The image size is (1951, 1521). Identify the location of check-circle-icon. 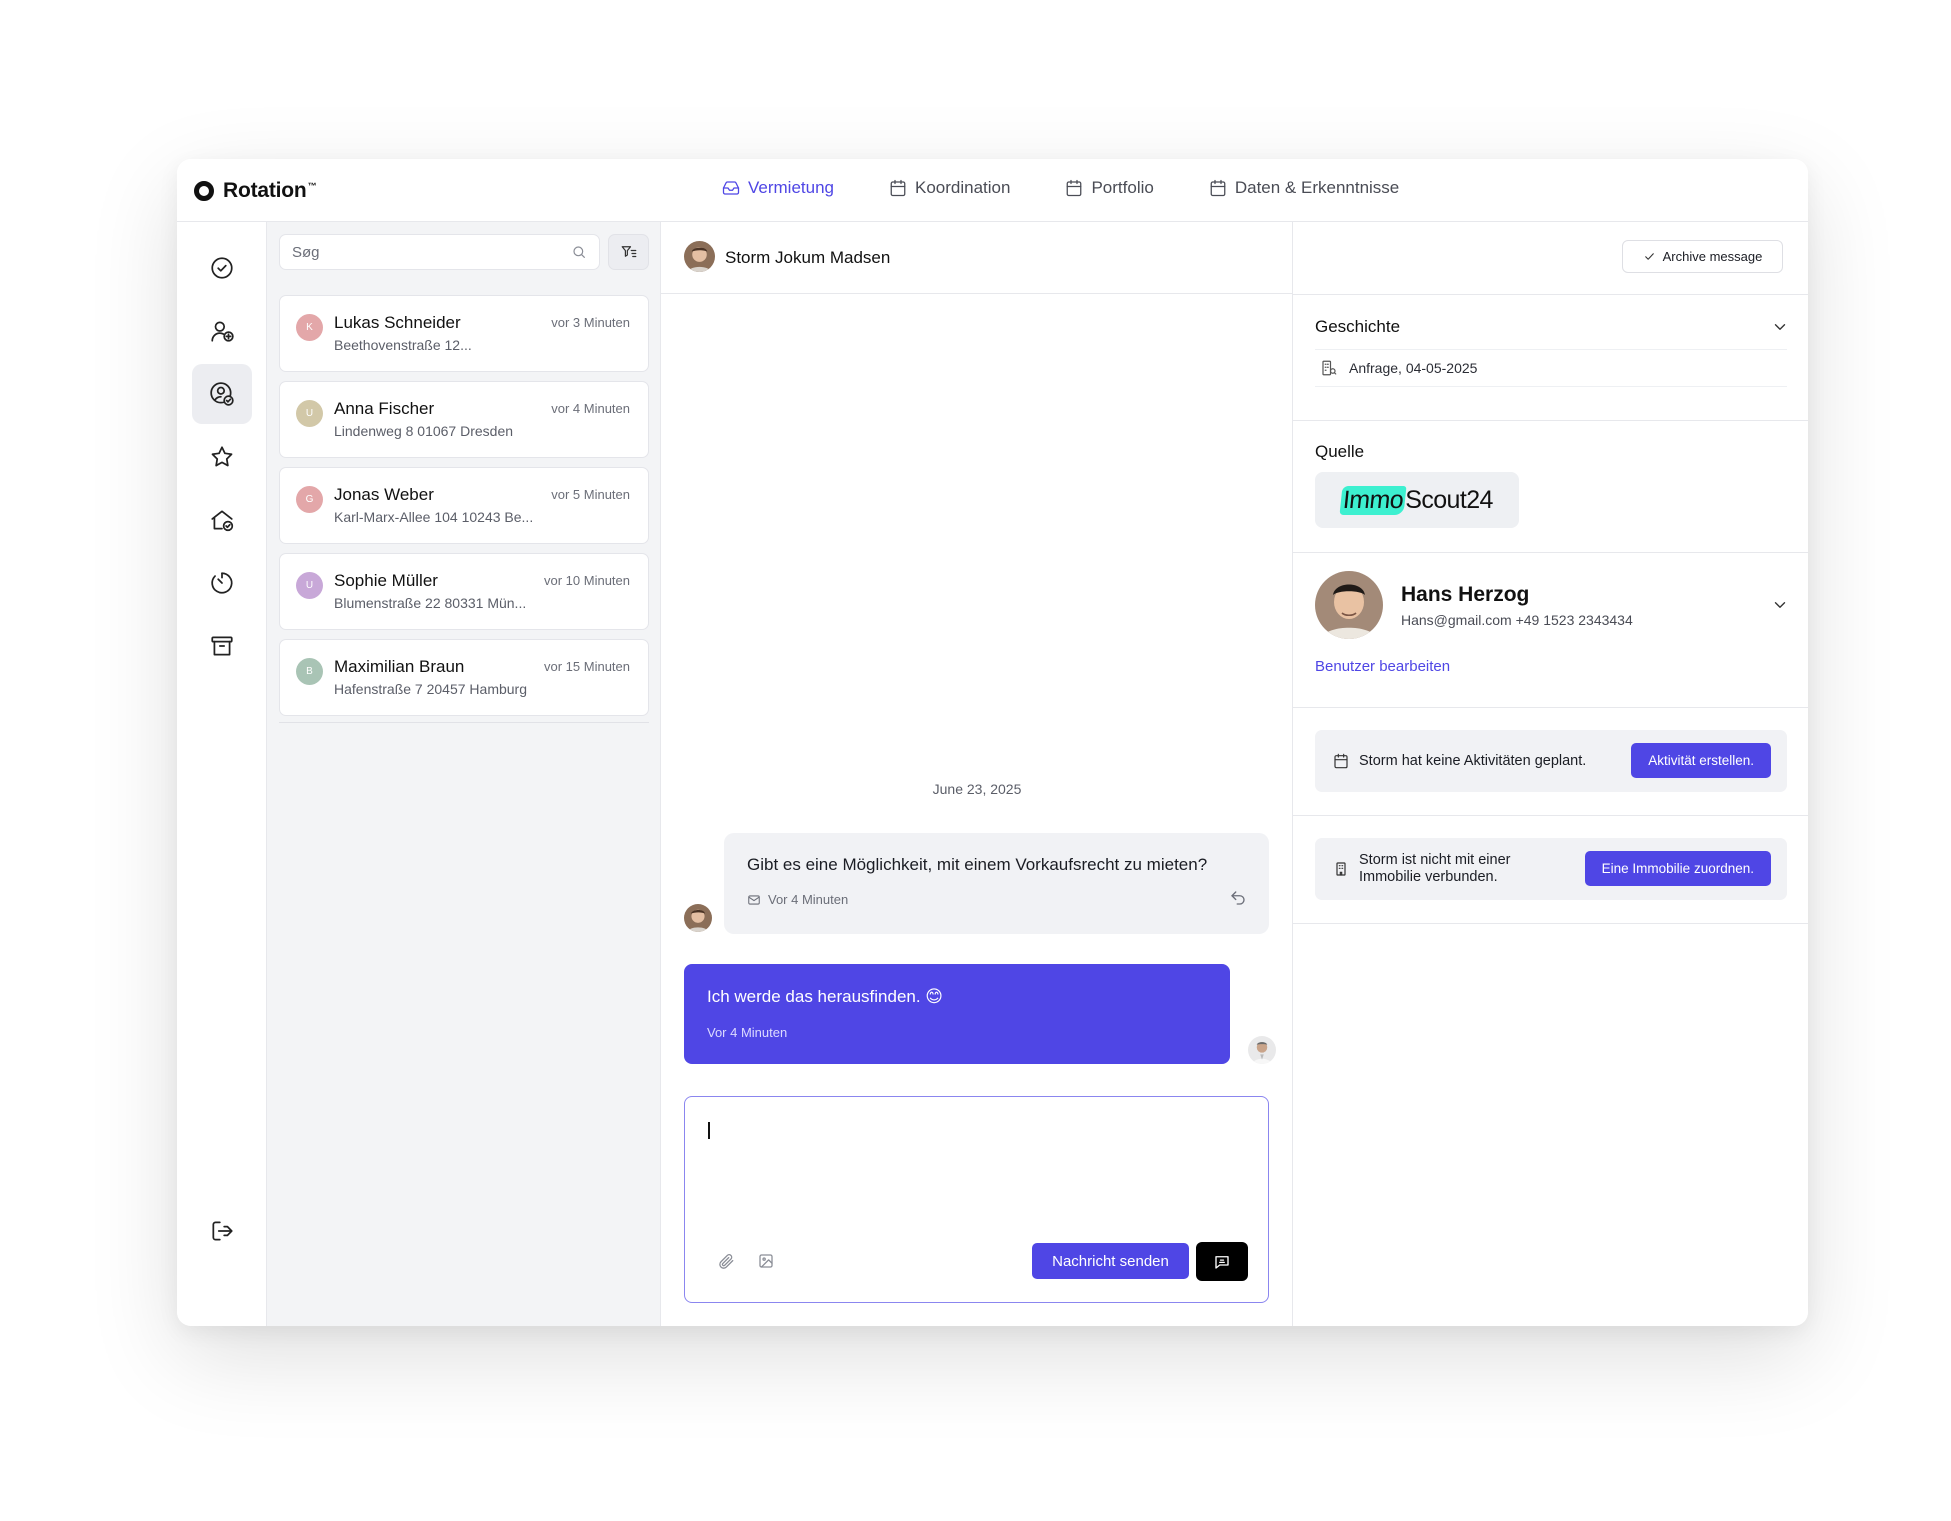
(222, 268).